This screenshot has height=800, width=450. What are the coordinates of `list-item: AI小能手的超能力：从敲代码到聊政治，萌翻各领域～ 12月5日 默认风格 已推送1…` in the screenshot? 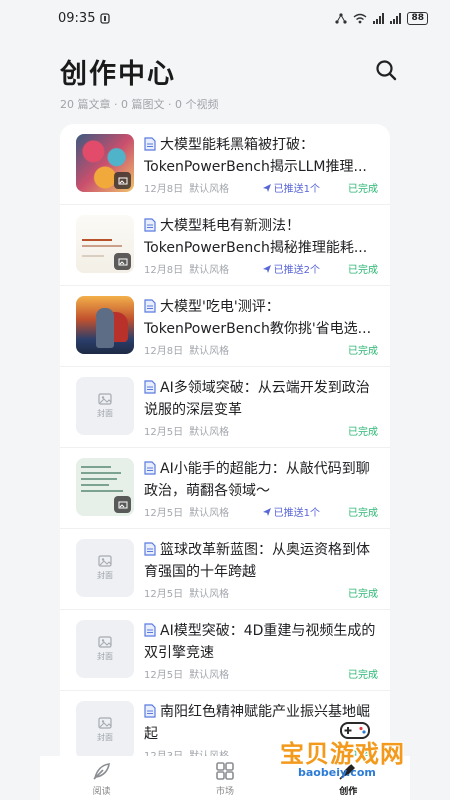 It's located at (225, 488).